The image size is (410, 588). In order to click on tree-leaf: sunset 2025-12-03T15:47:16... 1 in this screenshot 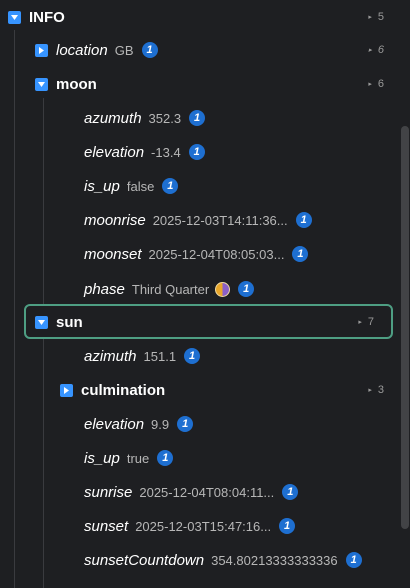, I will do `click(200, 526)`.